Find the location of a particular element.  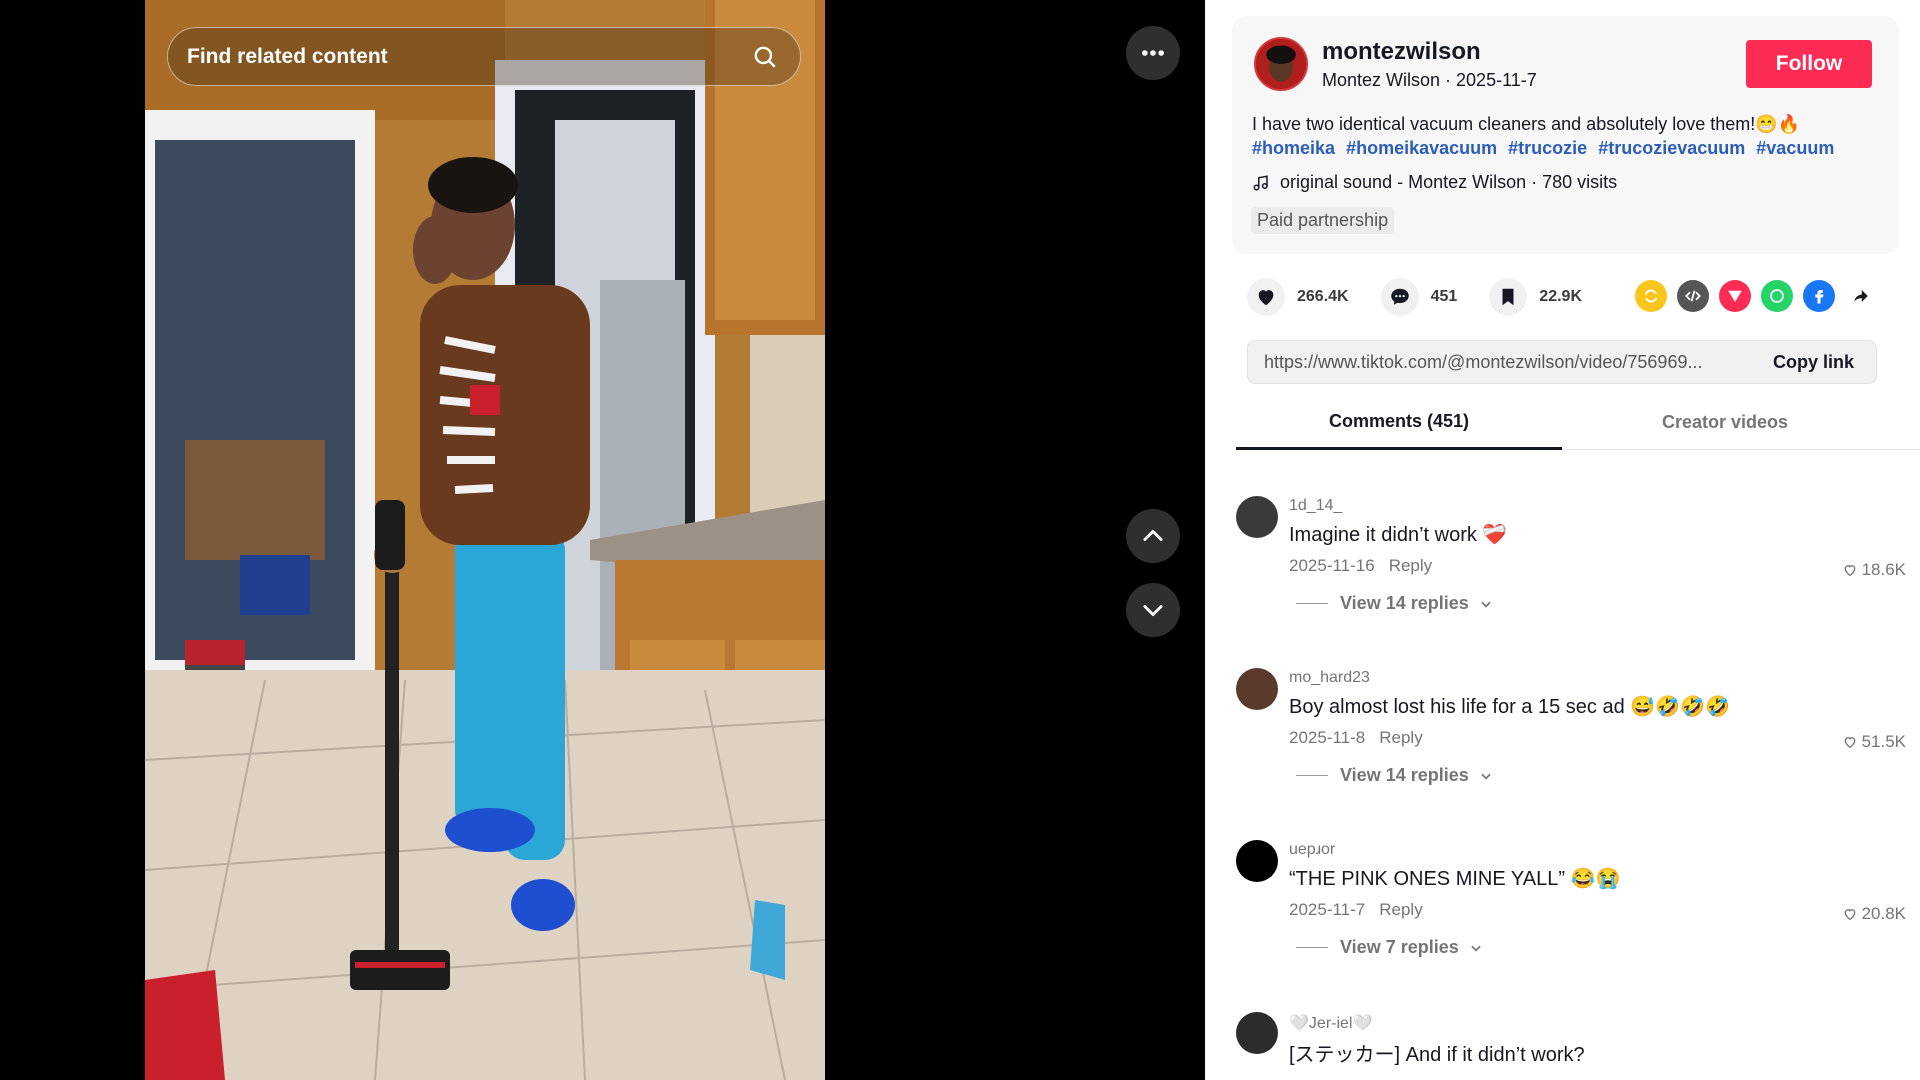

creator-avatar is located at coordinates (1281, 64).